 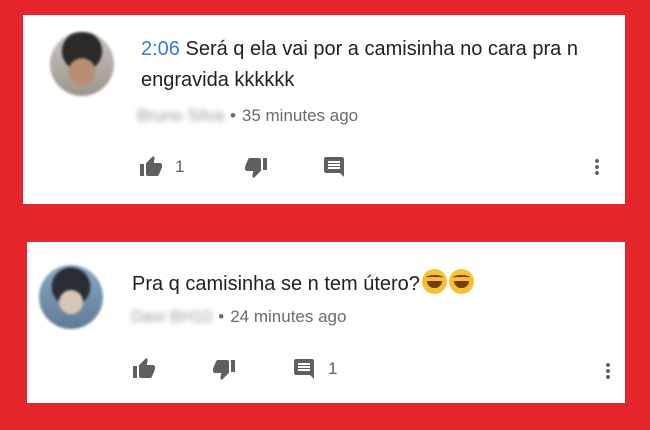 What do you see at coordinates (333, 368) in the screenshot?
I see `reply-count: 1` at bounding box center [333, 368].